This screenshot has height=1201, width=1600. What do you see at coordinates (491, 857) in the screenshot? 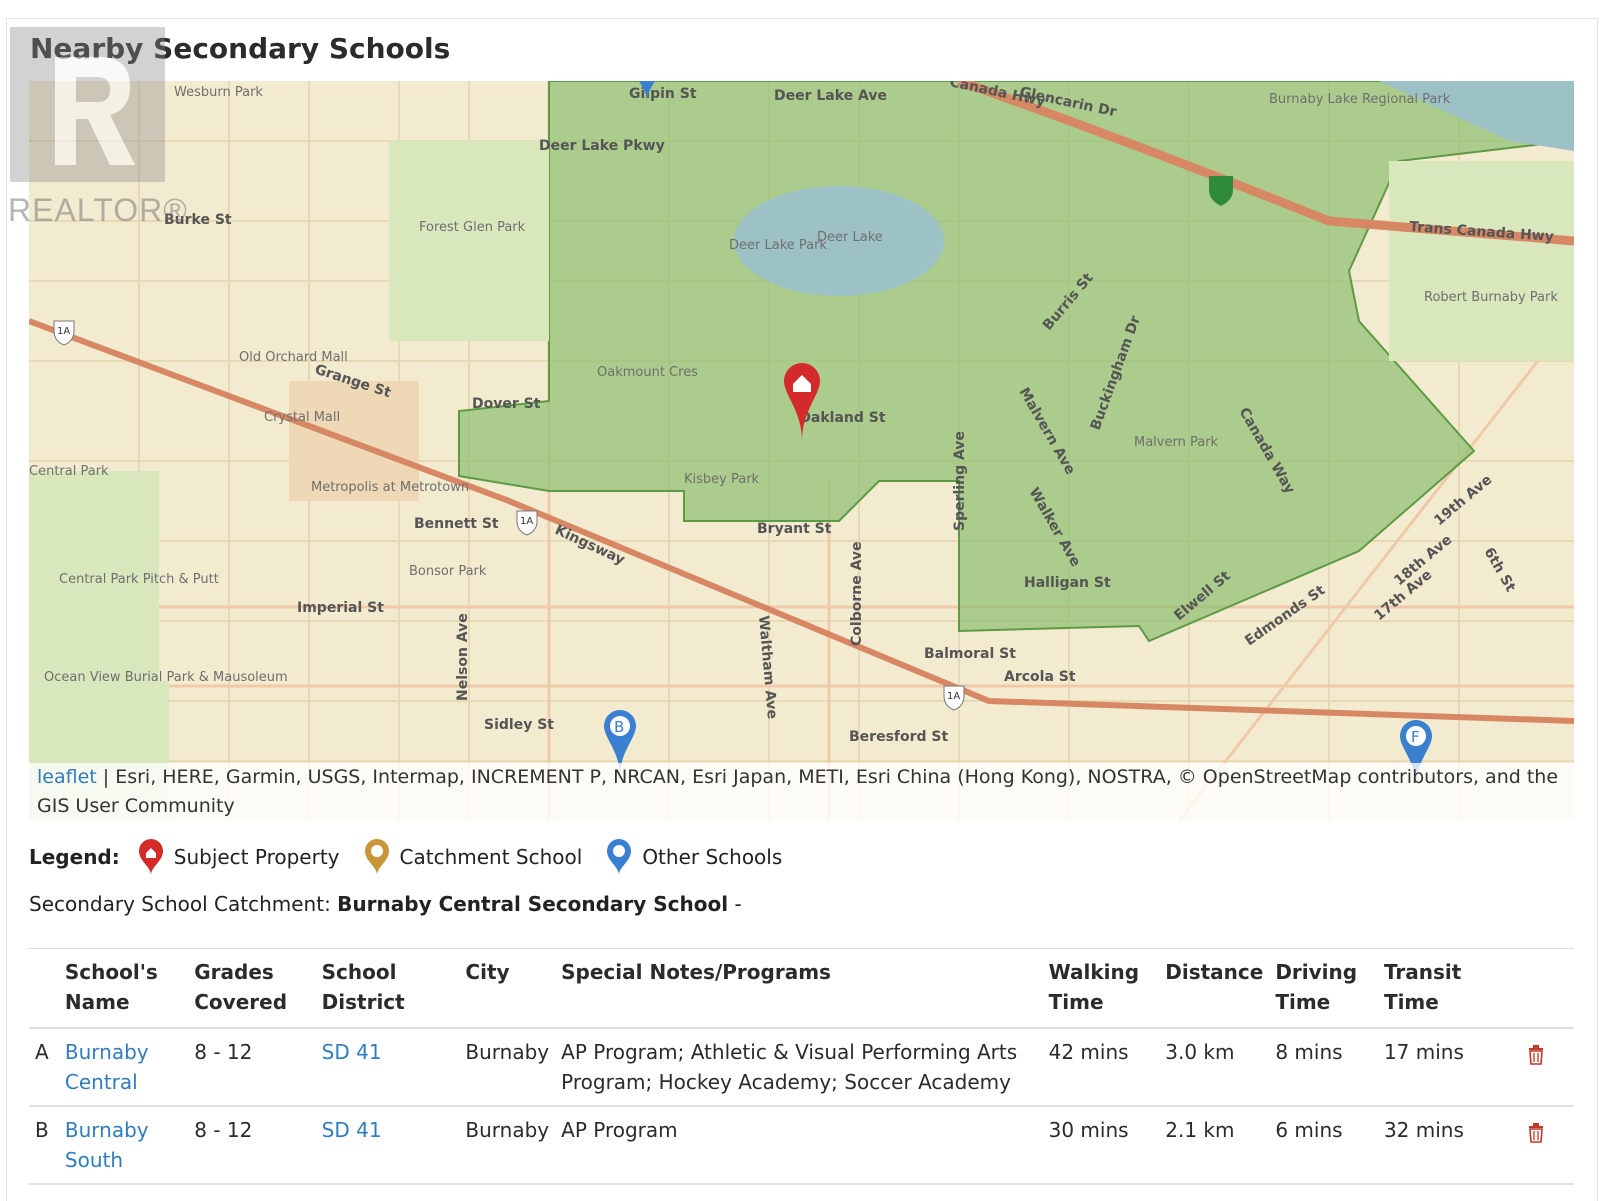
I see `legend-catchment-label: Catchment School` at bounding box center [491, 857].